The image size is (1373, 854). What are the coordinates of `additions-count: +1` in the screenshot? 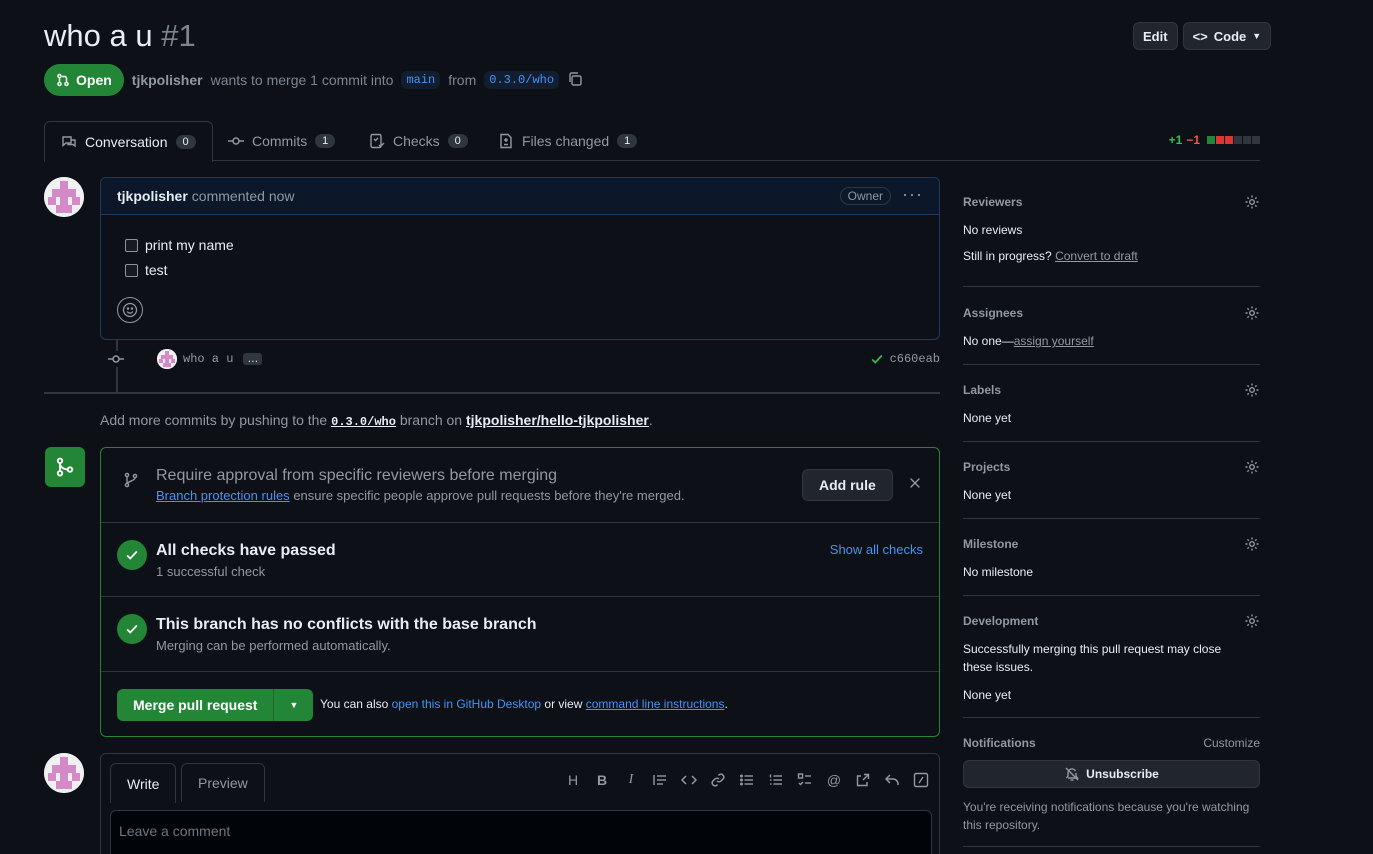 It's located at (1175, 140).